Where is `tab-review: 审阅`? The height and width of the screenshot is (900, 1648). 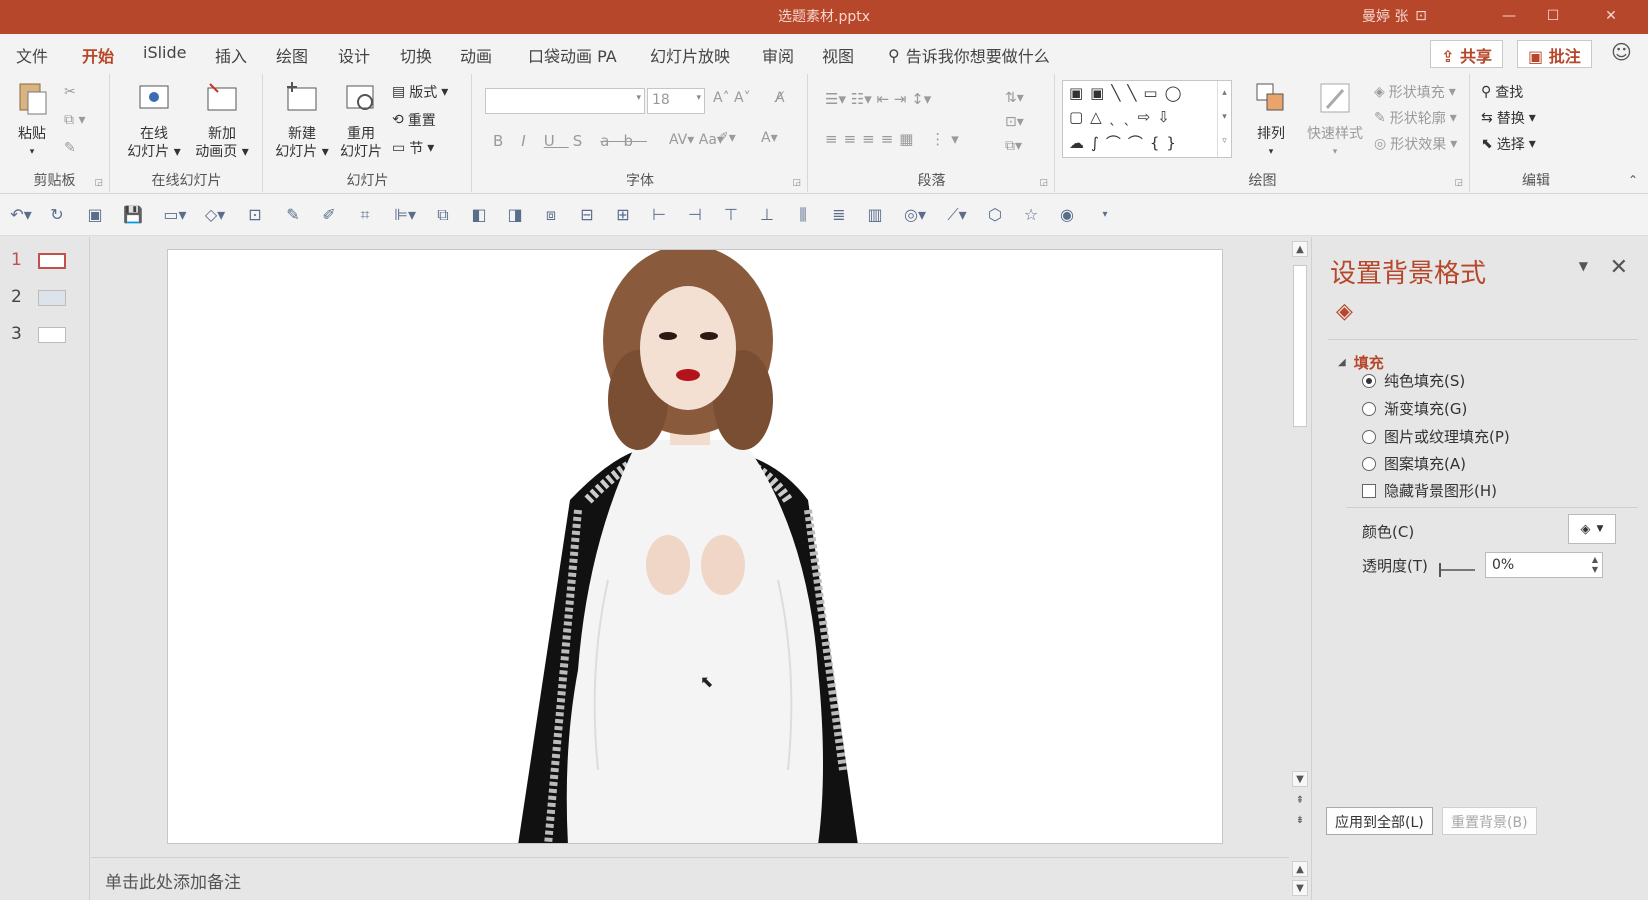 tab-review: 审阅 is located at coordinates (778, 55).